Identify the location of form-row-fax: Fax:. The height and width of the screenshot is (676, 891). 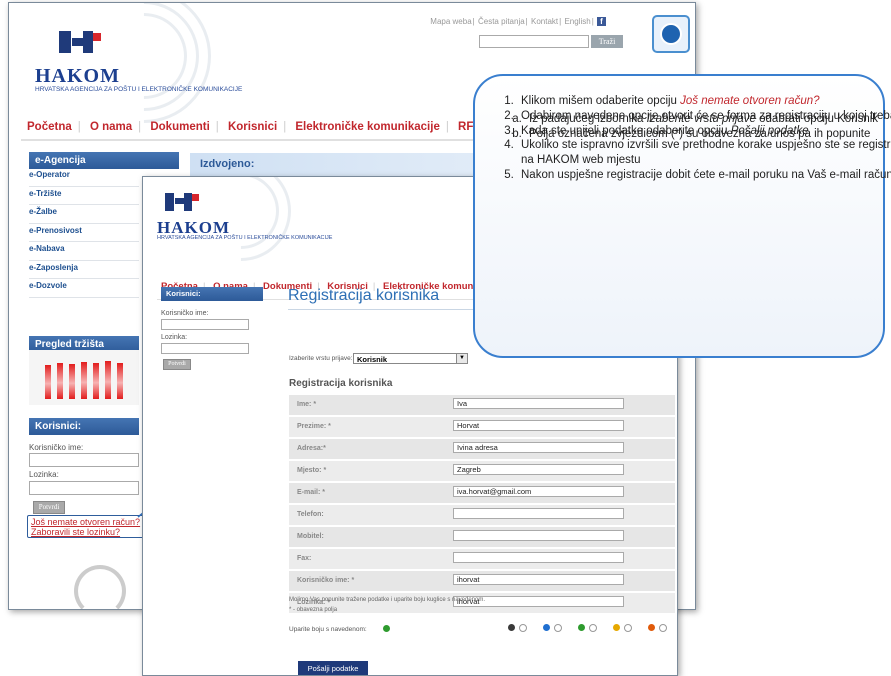
(482, 559).